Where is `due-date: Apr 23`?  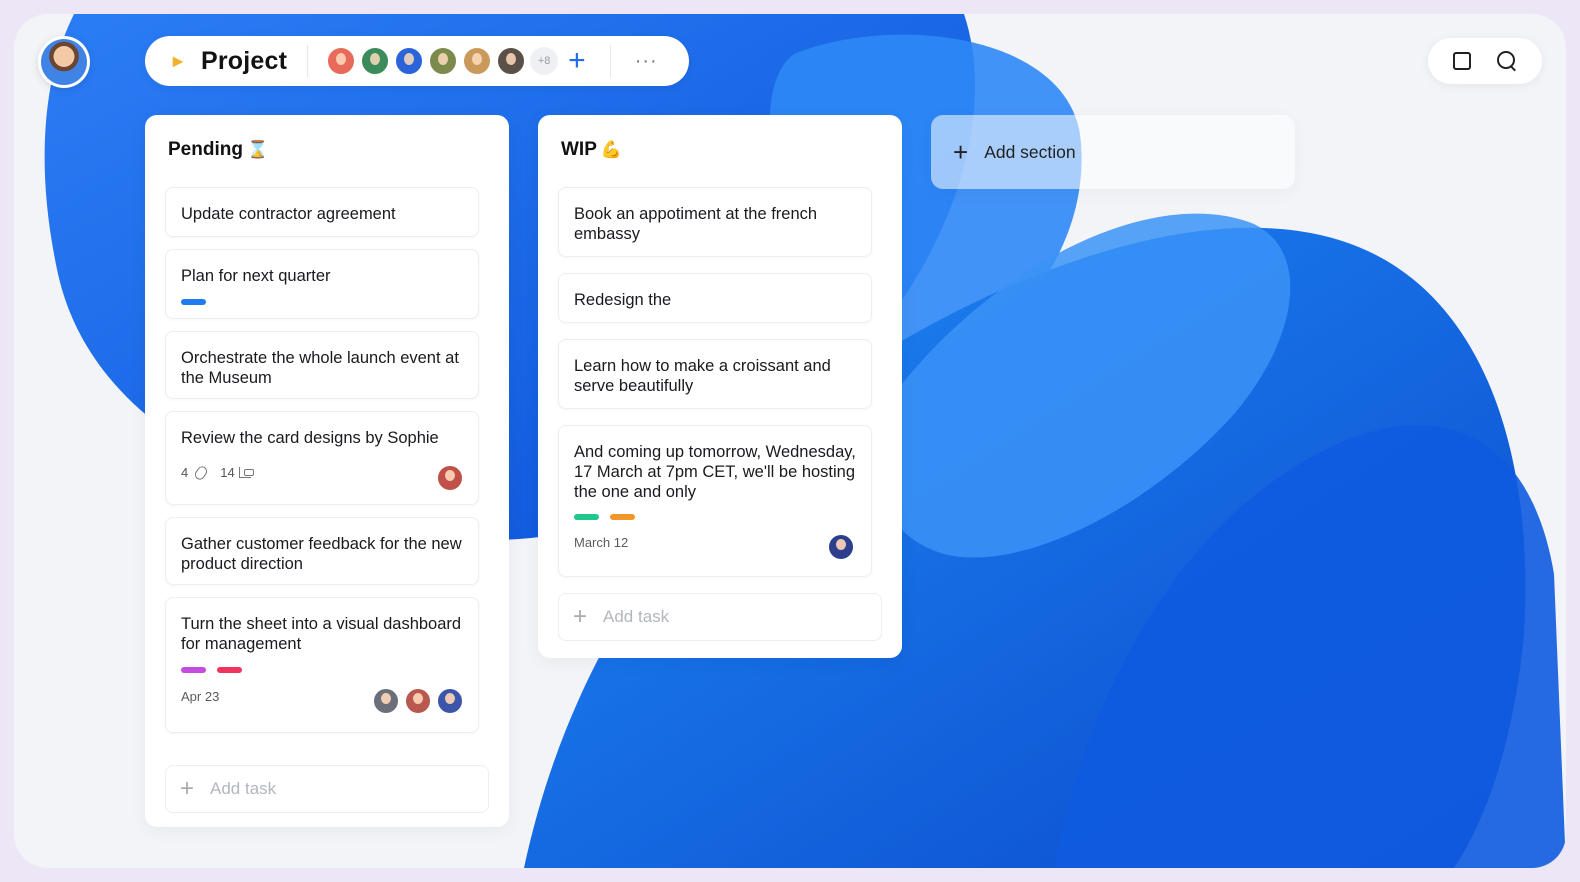 due-date: Apr 23 is located at coordinates (200, 696).